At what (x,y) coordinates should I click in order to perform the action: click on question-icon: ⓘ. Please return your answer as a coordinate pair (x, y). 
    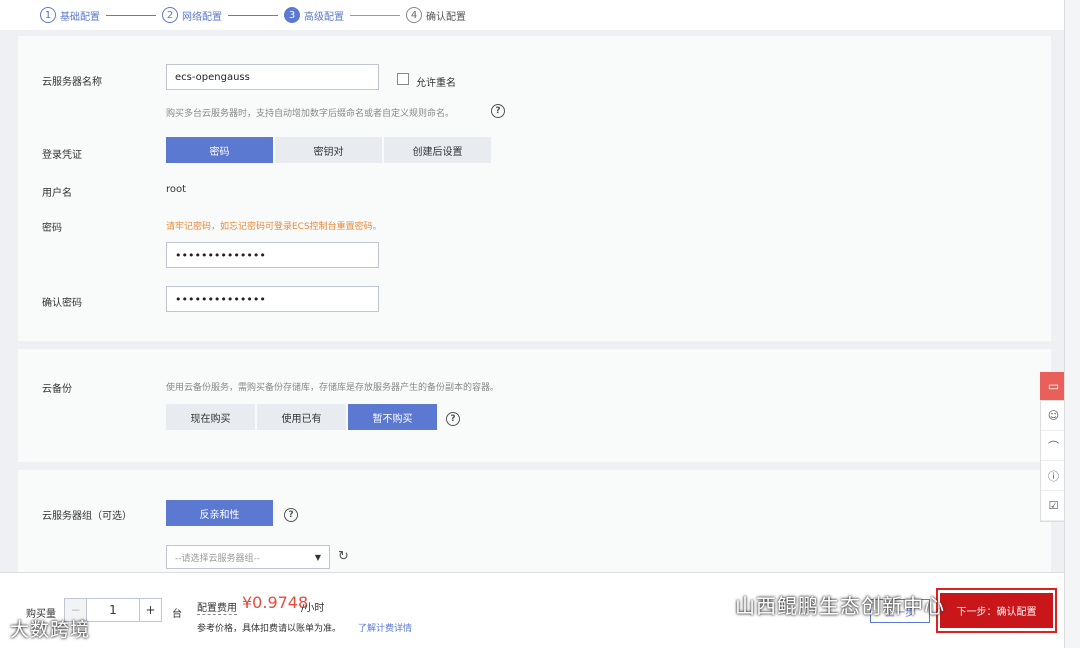
    Looking at the image, I should click on (1053, 476).